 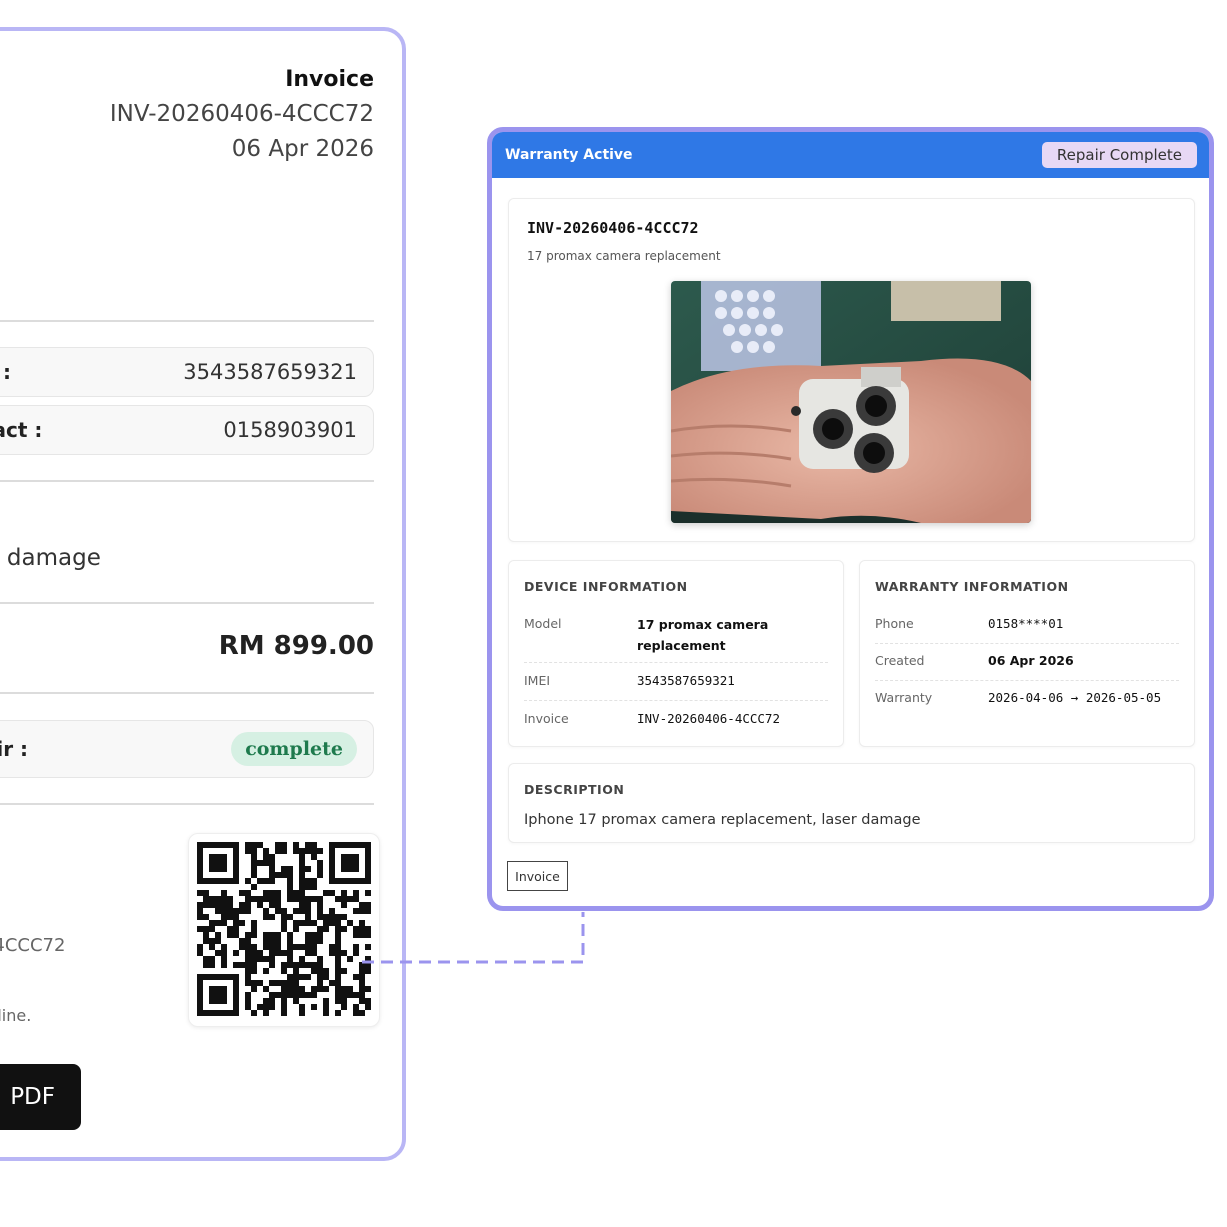 I want to click on warranty-created-label: Created, so click(x=900, y=660).